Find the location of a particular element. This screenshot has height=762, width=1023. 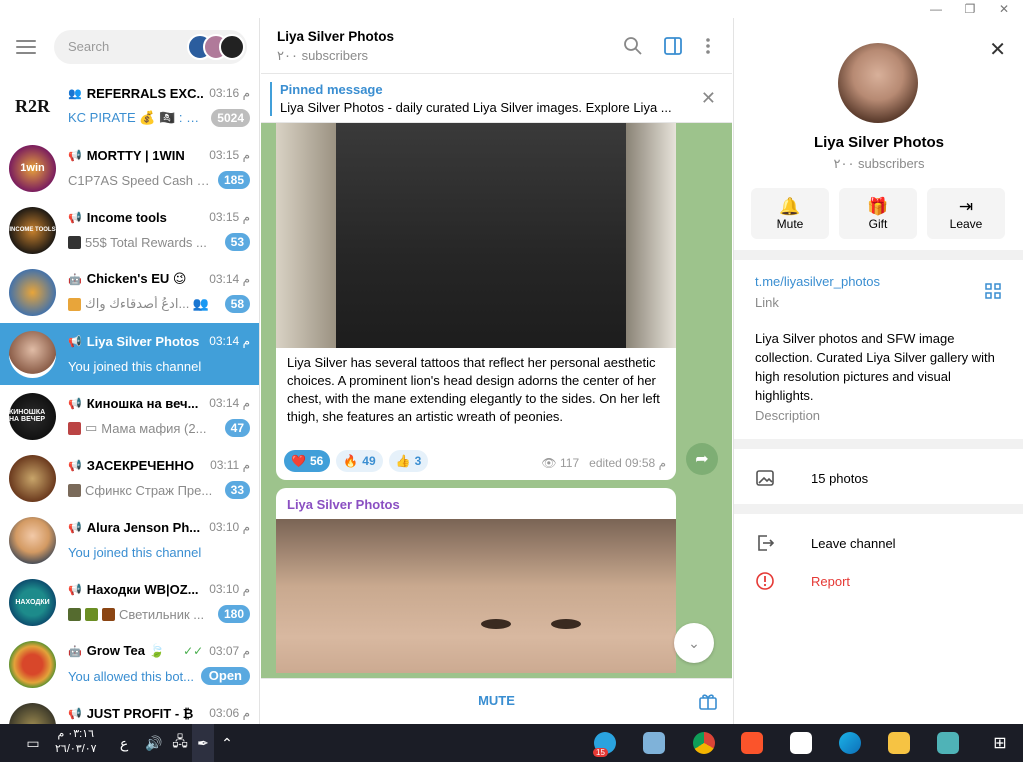

chat-time: 03:10 م is located at coordinates (229, 589).